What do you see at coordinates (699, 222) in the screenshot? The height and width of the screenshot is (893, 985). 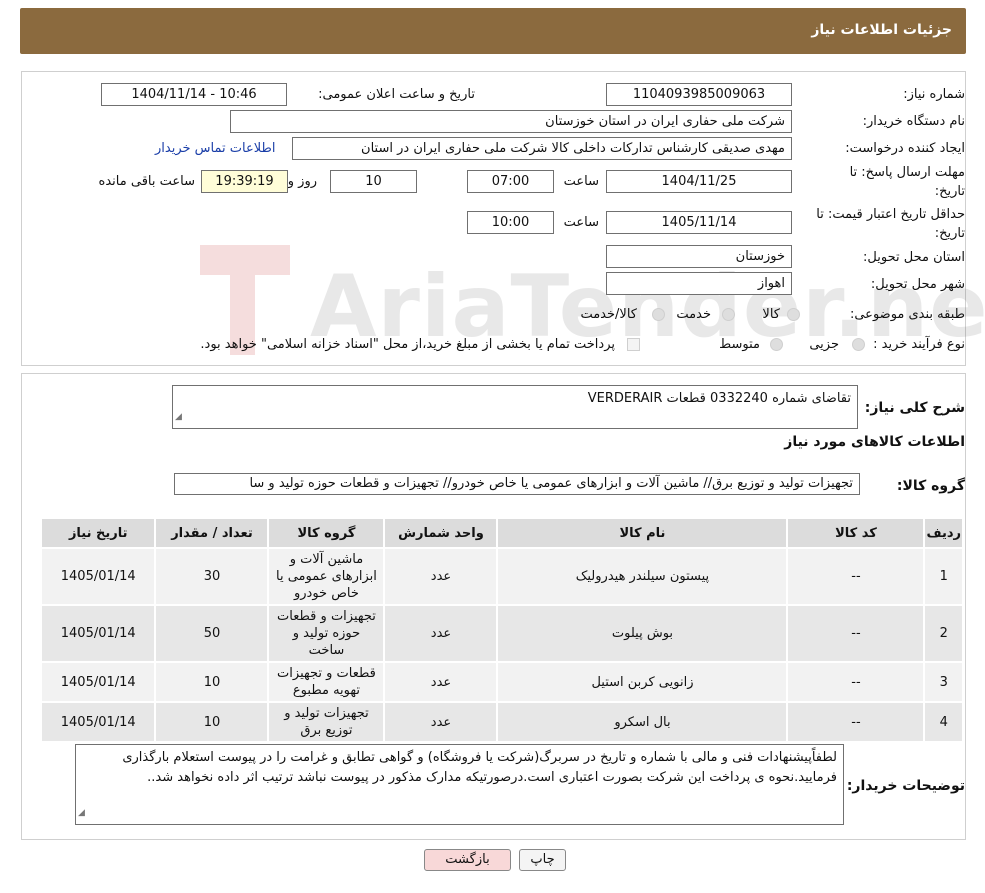 I see `validity-date-field: 1405/11/14` at bounding box center [699, 222].